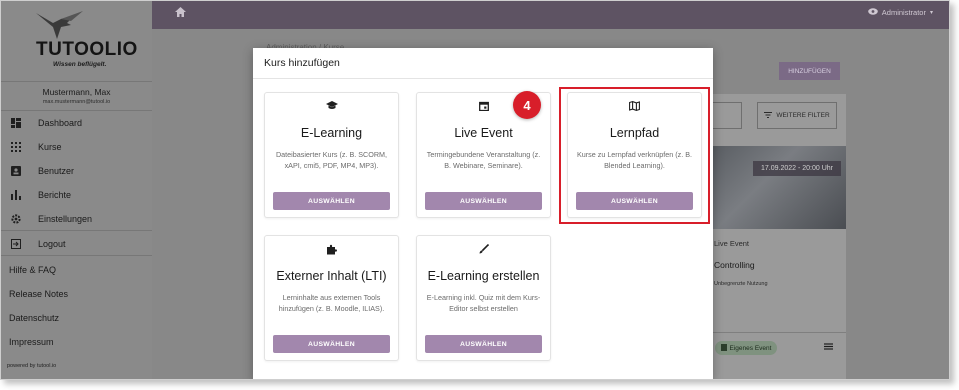  I want to click on powered-by: powered by tutool.io, so click(32, 366).